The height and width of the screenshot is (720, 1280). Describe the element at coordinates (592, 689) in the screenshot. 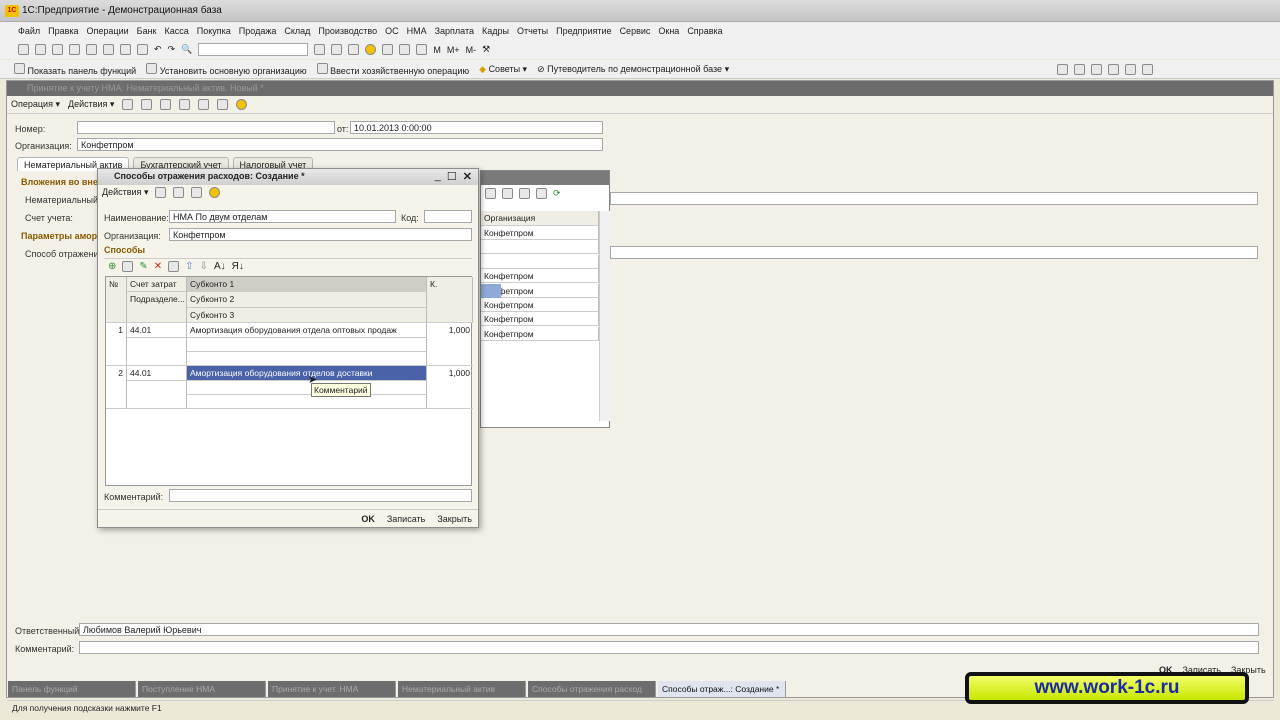

I see `taskbar-item: Способы отражения расход` at that location.